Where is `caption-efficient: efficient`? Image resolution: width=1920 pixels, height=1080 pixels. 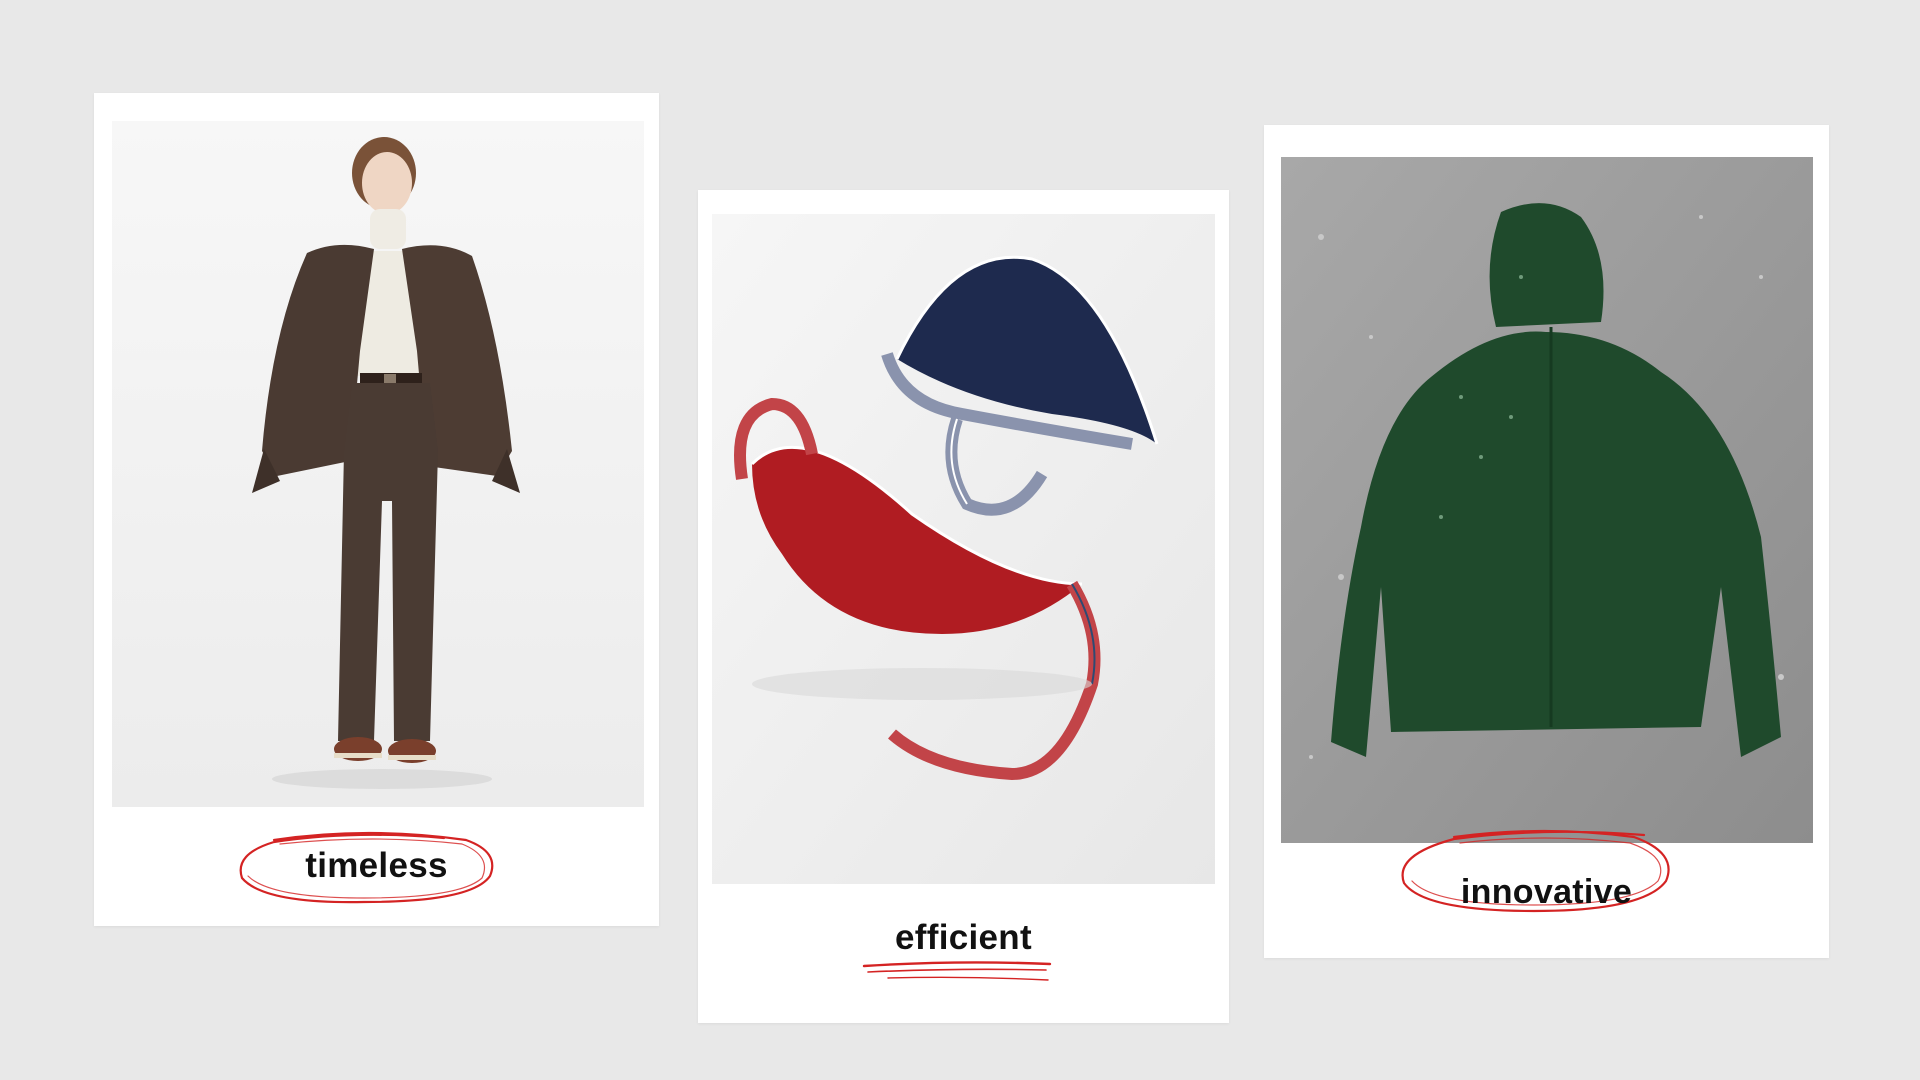 caption-efficient: efficient is located at coordinates (963, 937).